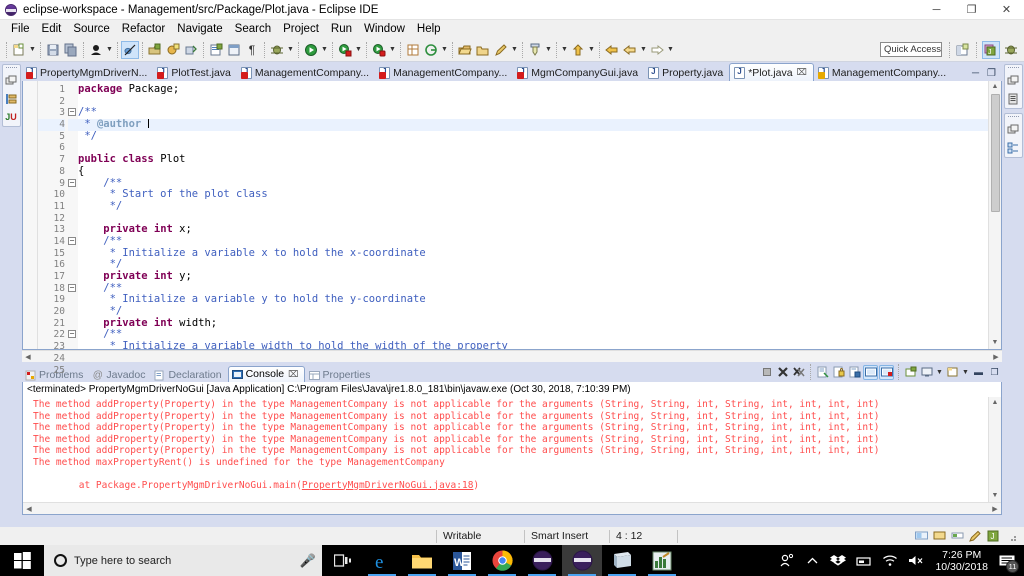 The image size is (1024, 576). What do you see at coordinates (191, 50) in the screenshot?
I see `open-type-icon` at bounding box center [191, 50].